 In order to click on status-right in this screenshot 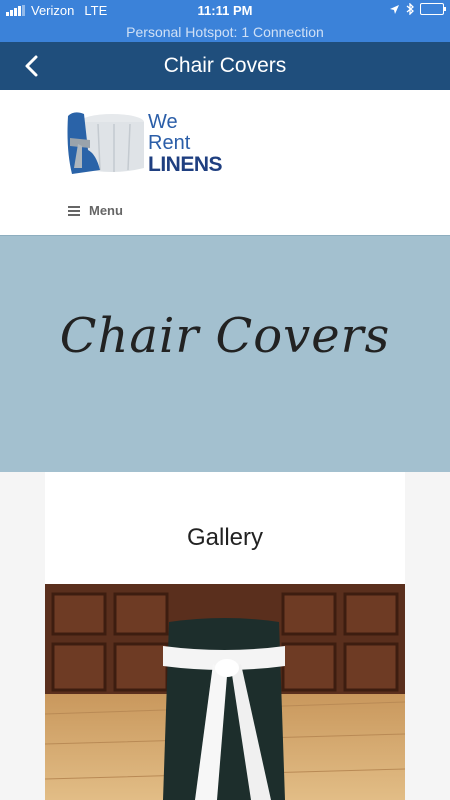, I will do `click(417, 9)`.